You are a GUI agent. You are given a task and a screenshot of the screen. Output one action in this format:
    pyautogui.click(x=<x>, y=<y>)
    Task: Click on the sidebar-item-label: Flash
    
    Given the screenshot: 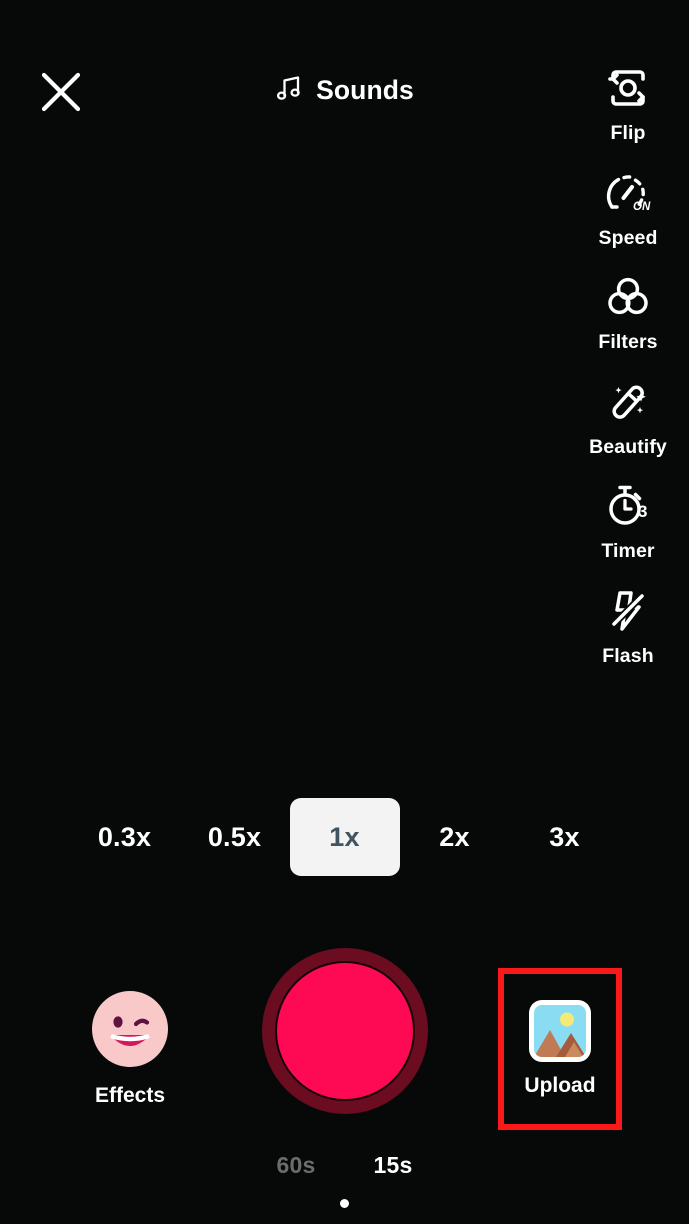 What is the action you would take?
    pyautogui.click(x=628, y=655)
    